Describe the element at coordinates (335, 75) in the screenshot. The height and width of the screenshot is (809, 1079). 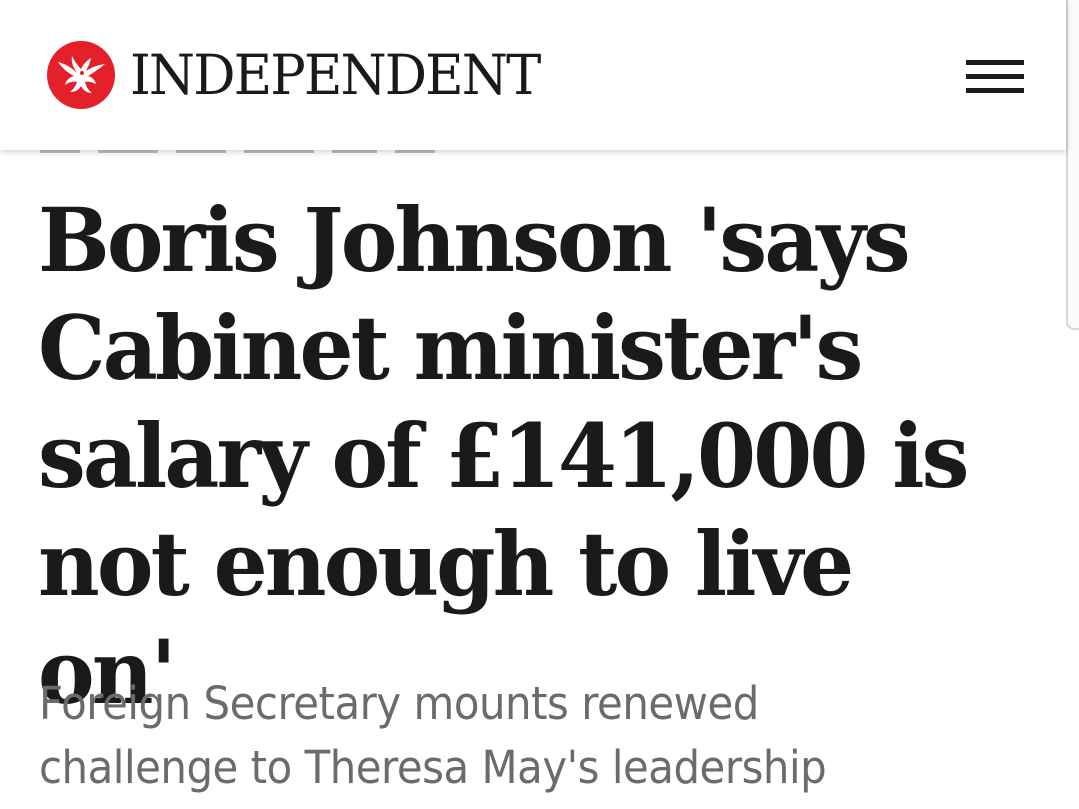
I see `brand-wordmark: INDEPENDENT` at that location.